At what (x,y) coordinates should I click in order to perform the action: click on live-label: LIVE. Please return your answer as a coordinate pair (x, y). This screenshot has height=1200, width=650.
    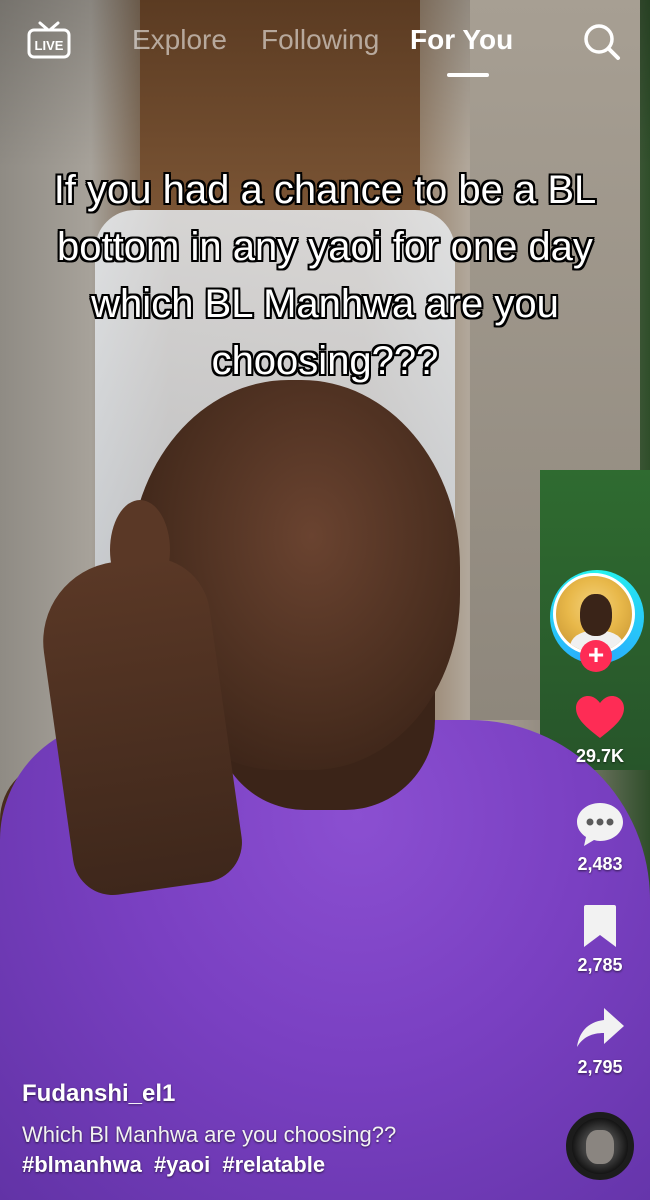
    Looking at the image, I should click on (49, 45).